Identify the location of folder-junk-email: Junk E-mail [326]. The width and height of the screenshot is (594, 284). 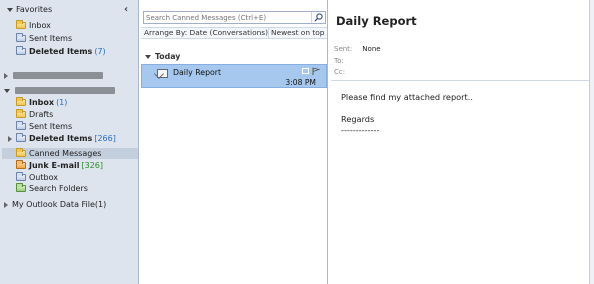
(59, 165).